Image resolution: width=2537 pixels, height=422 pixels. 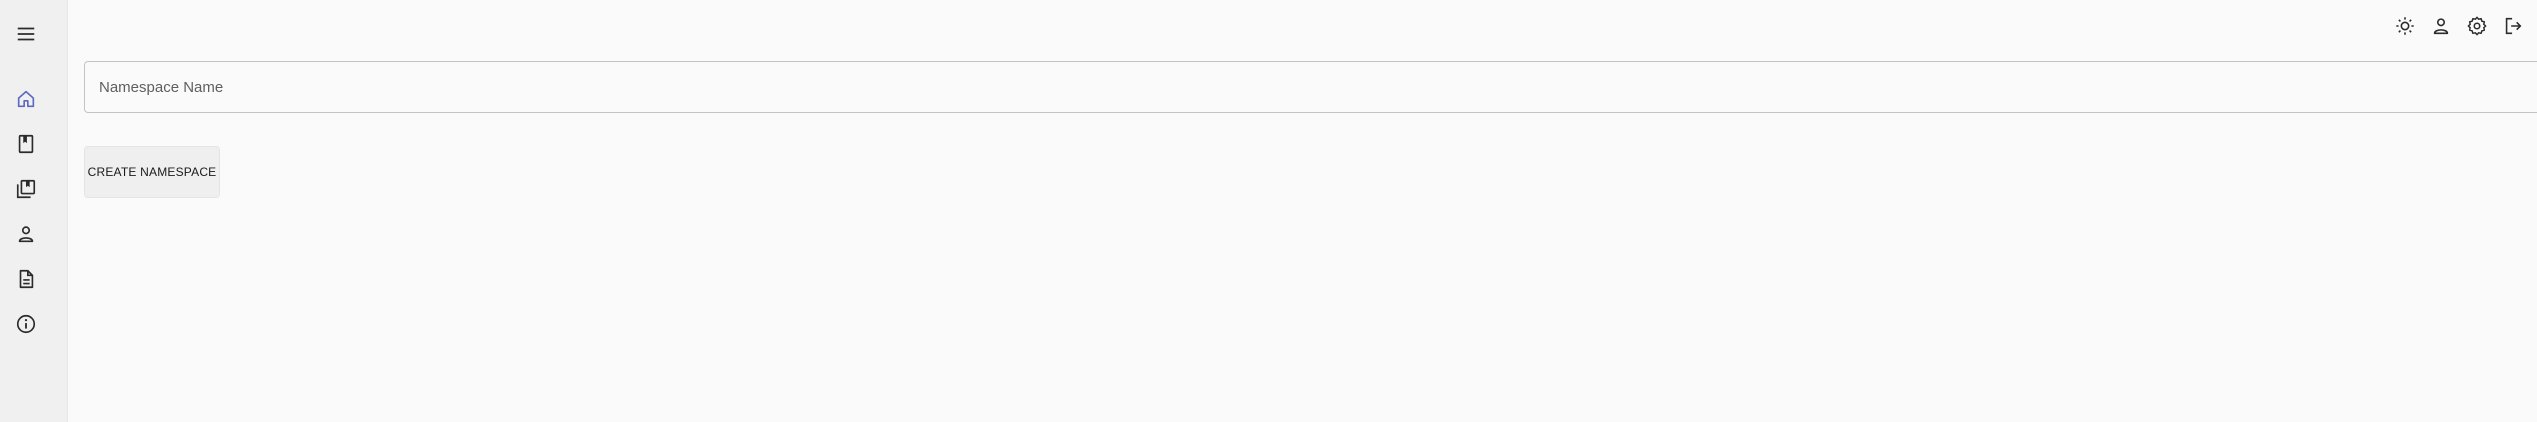 I want to click on settings-button, so click(x=2477, y=26).